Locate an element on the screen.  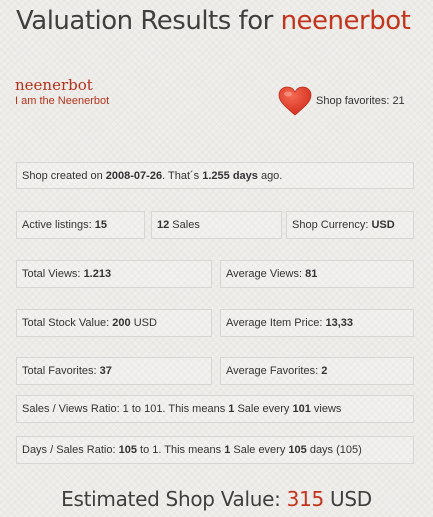
total-stock-value-label: Total Stock Value: is located at coordinates (67, 323).